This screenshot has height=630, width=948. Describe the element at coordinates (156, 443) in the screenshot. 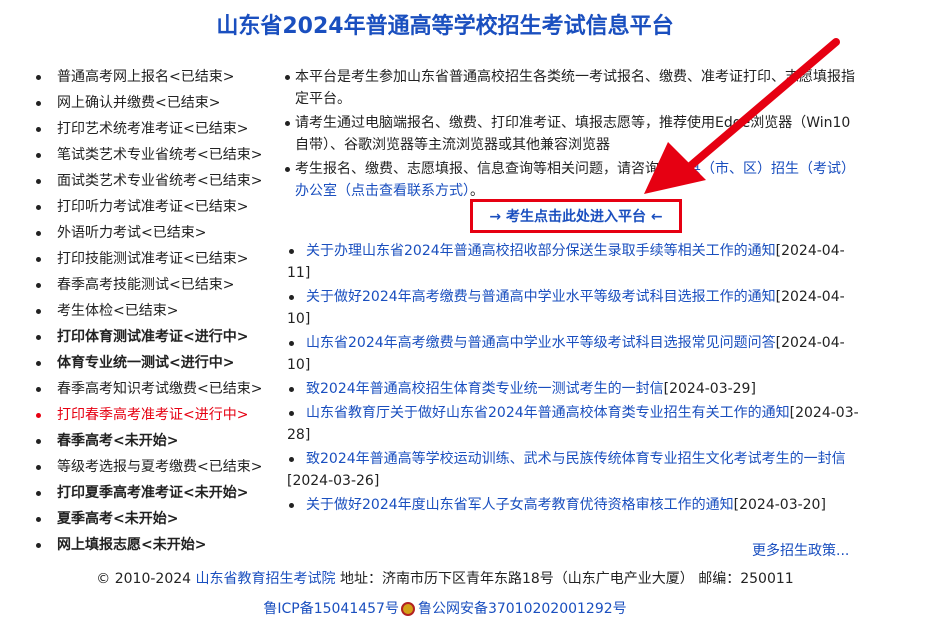

I see `menu-item: 春季高考<未开始>` at that location.